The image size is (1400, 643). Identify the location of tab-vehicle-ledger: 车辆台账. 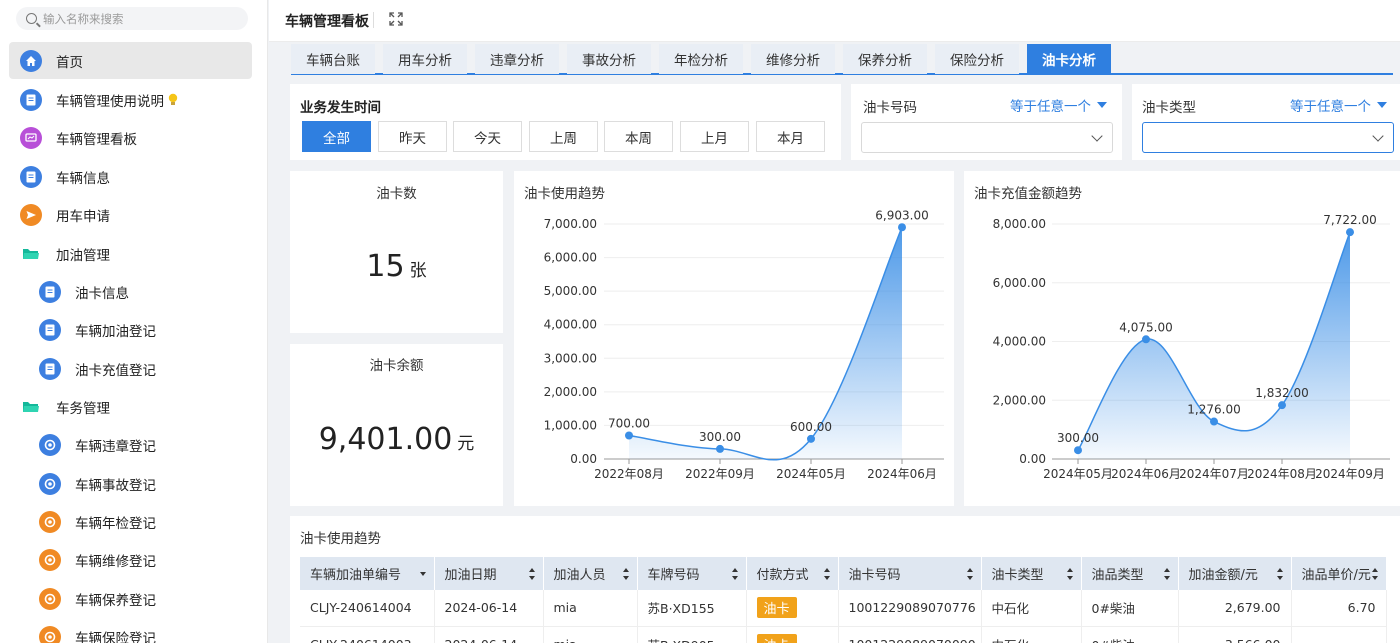
(333, 59).